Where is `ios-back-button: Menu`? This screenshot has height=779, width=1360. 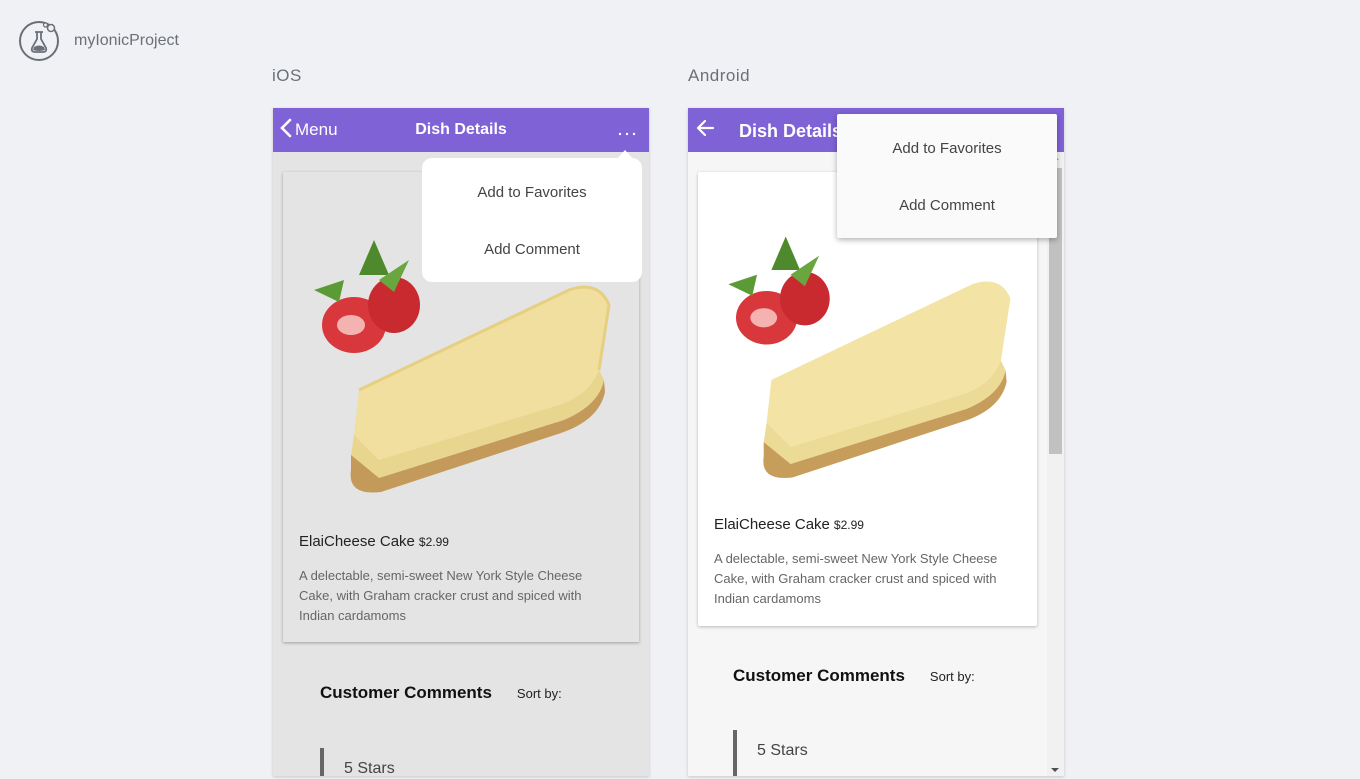
ios-back-button: Menu is located at coordinates (308, 130).